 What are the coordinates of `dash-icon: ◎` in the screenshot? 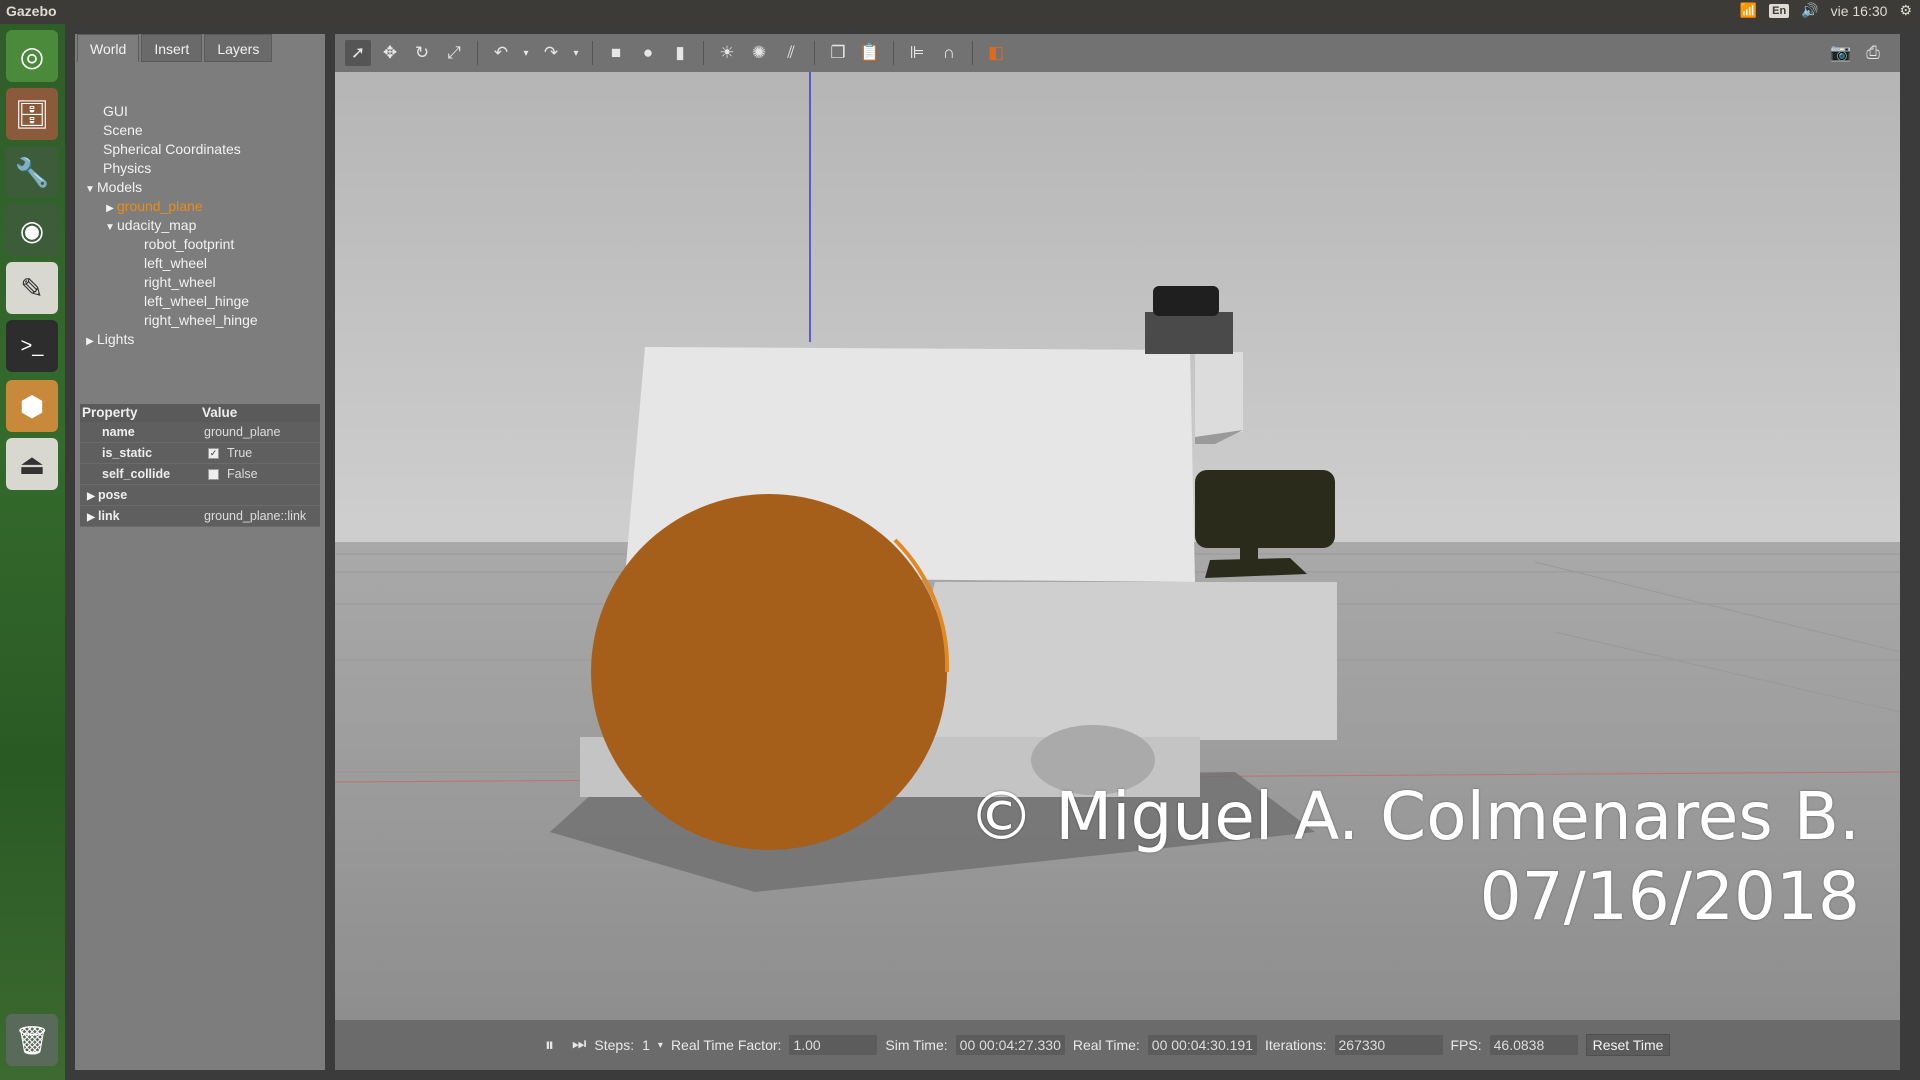 It's located at (32, 56).